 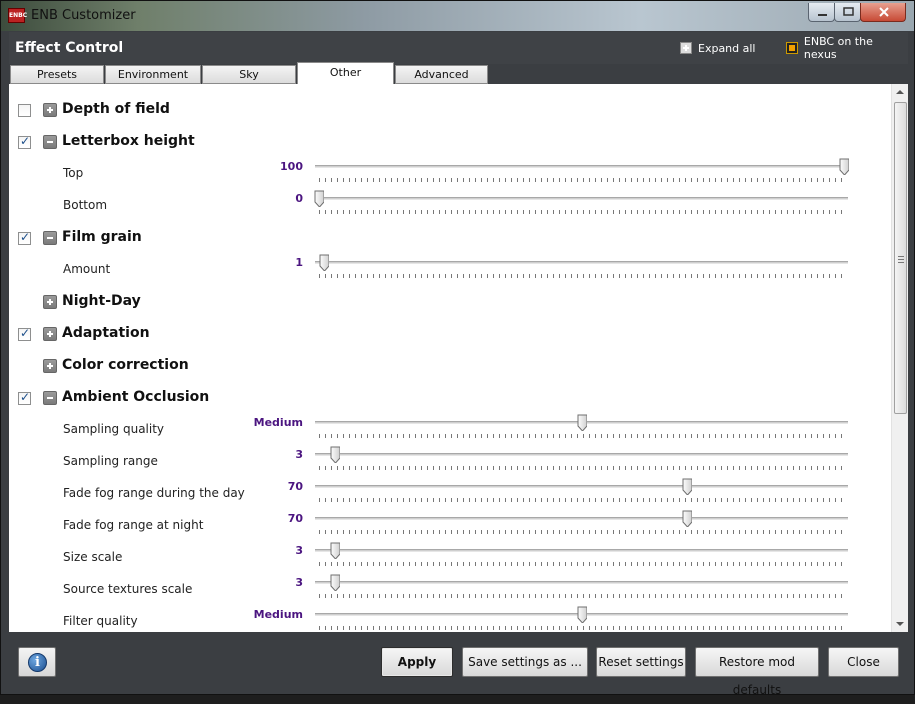 I want to click on parameter-value: Medium, so click(x=278, y=422).